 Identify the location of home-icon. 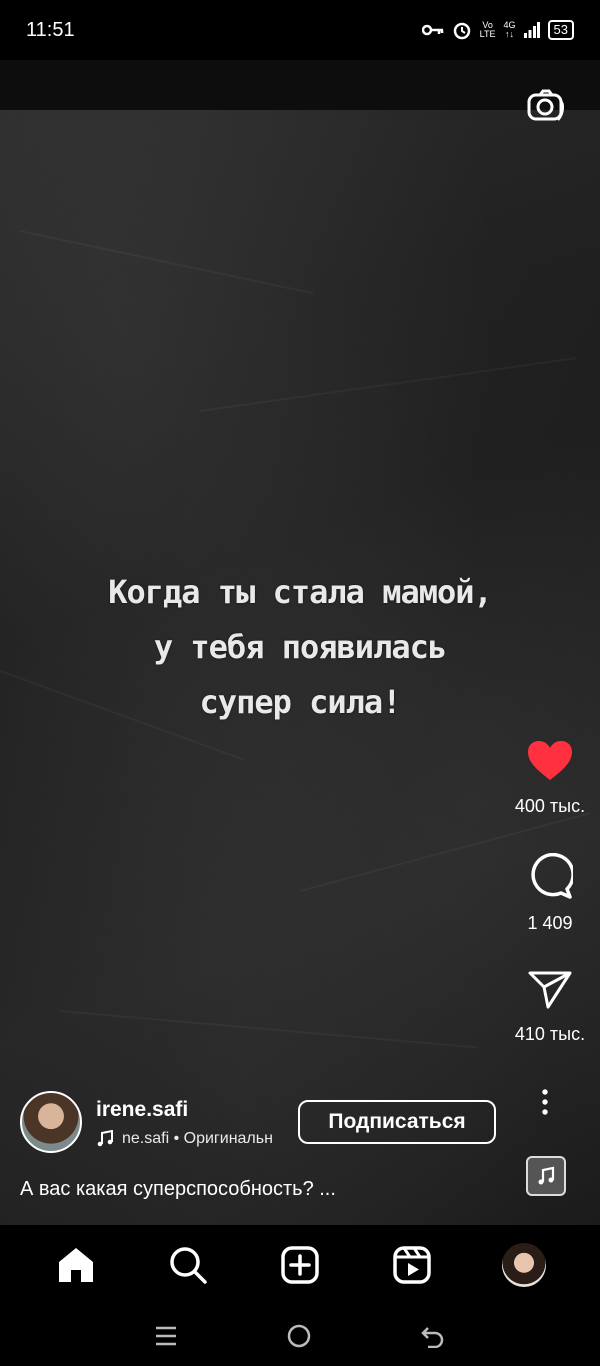
(76, 1265).